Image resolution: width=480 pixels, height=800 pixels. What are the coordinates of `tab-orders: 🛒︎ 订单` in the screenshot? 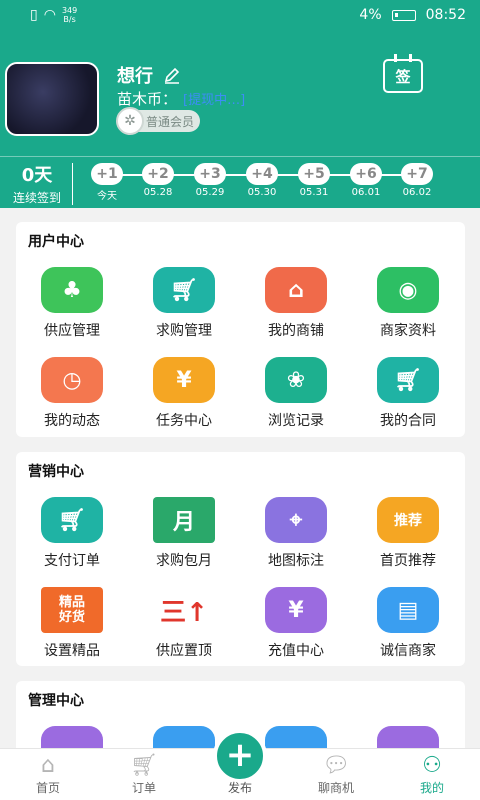 It's located at (144, 774).